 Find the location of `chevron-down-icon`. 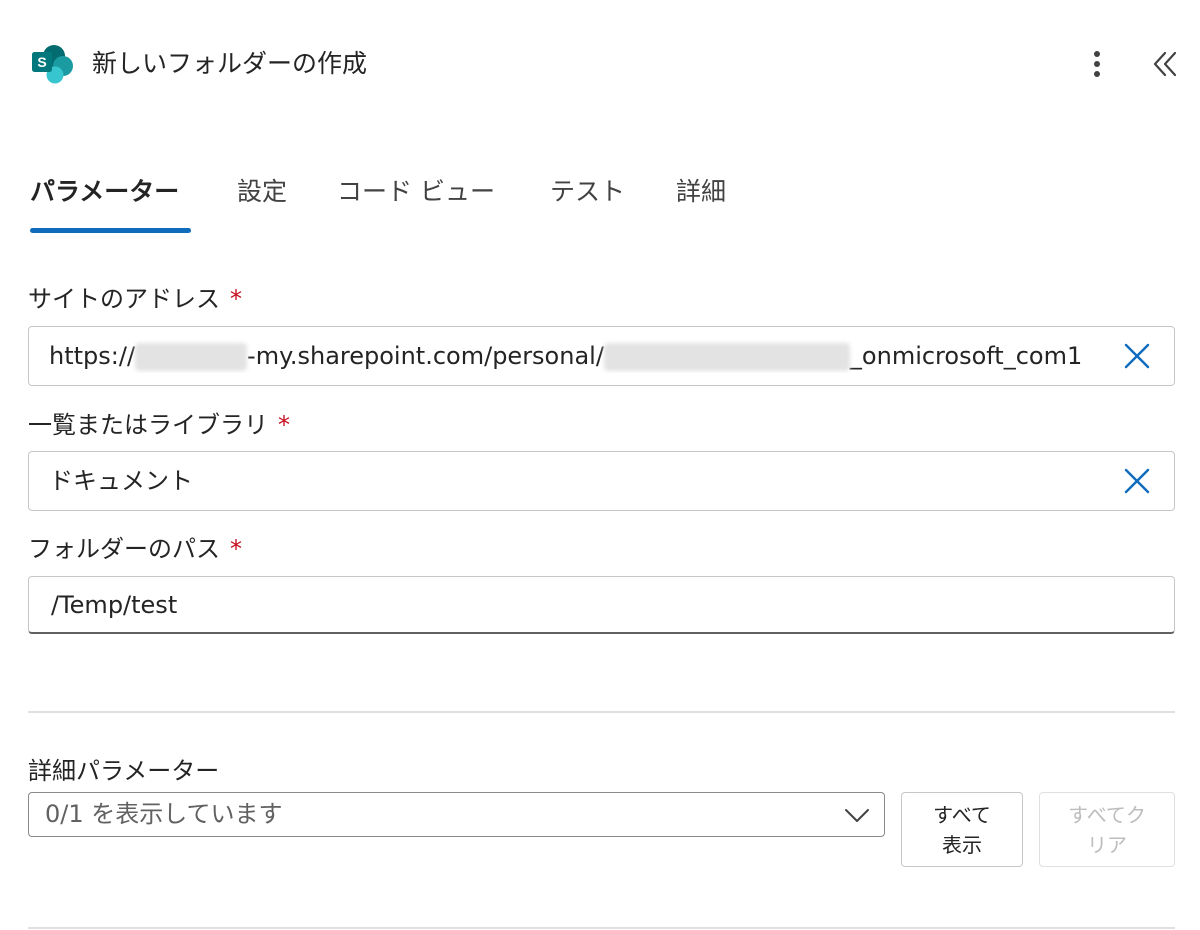

chevron-down-icon is located at coordinates (857, 815).